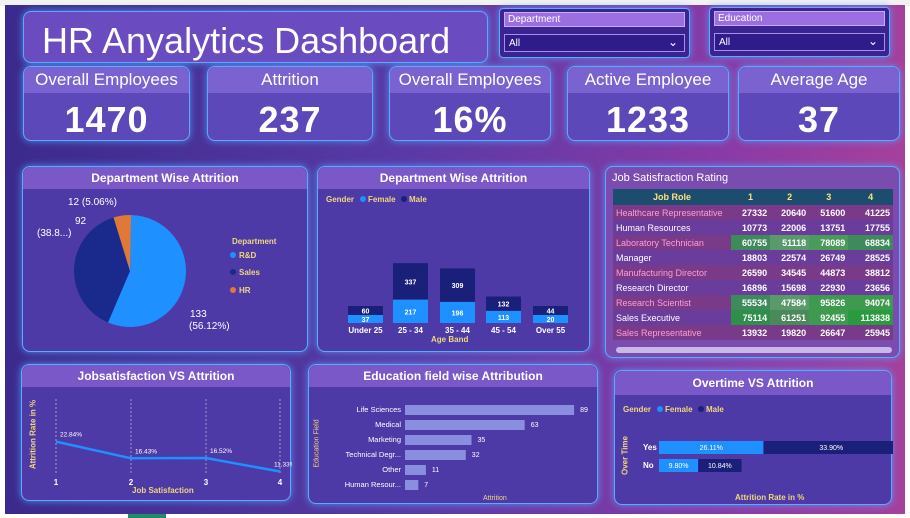 The image size is (910, 518). Describe the element at coordinates (870, 197) in the screenshot. I see `table-header: 4` at that location.